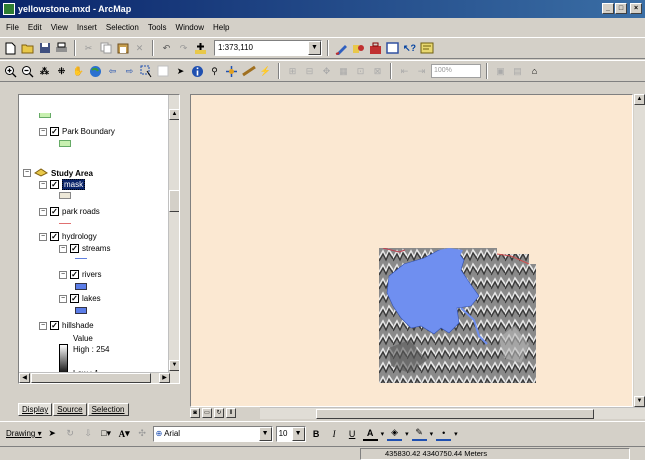  What do you see at coordinates (124, 433) in the screenshot?
I see `new-text-icon: A ▾` at bounding box center [124, 433].